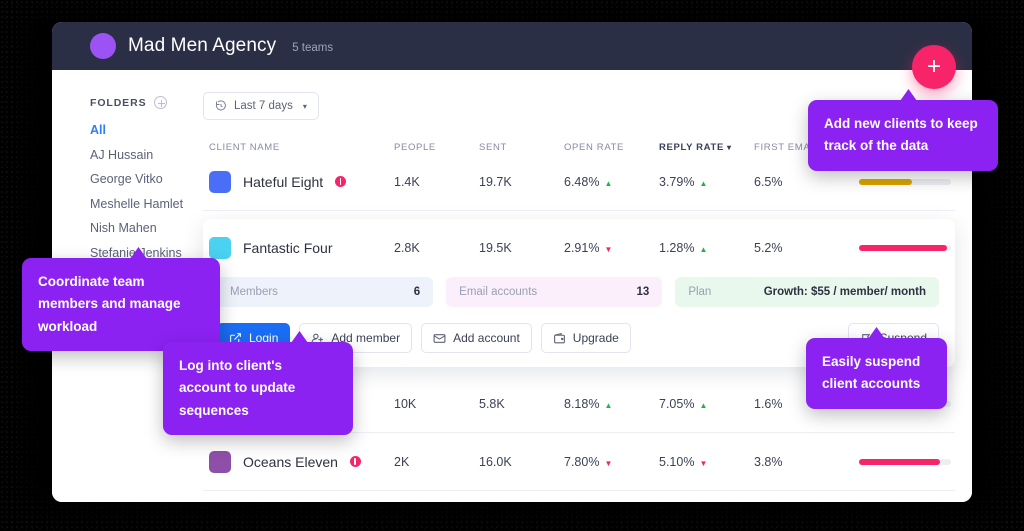  I want to click on open-rate-cell: 6.48% ▲, so click(611, 182).